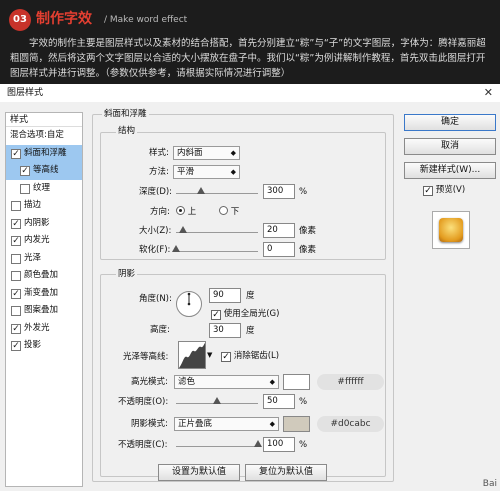 The width and height of the screenshot is (500, 491). What do you see at coordinates (223, 210) in the screenshot?
I see `radio-icon` at bounding box center [223, 210].